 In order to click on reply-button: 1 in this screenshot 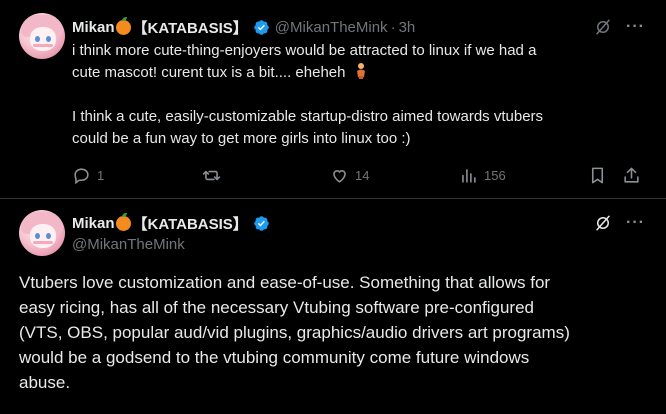, I will do `click(88, 175)`.